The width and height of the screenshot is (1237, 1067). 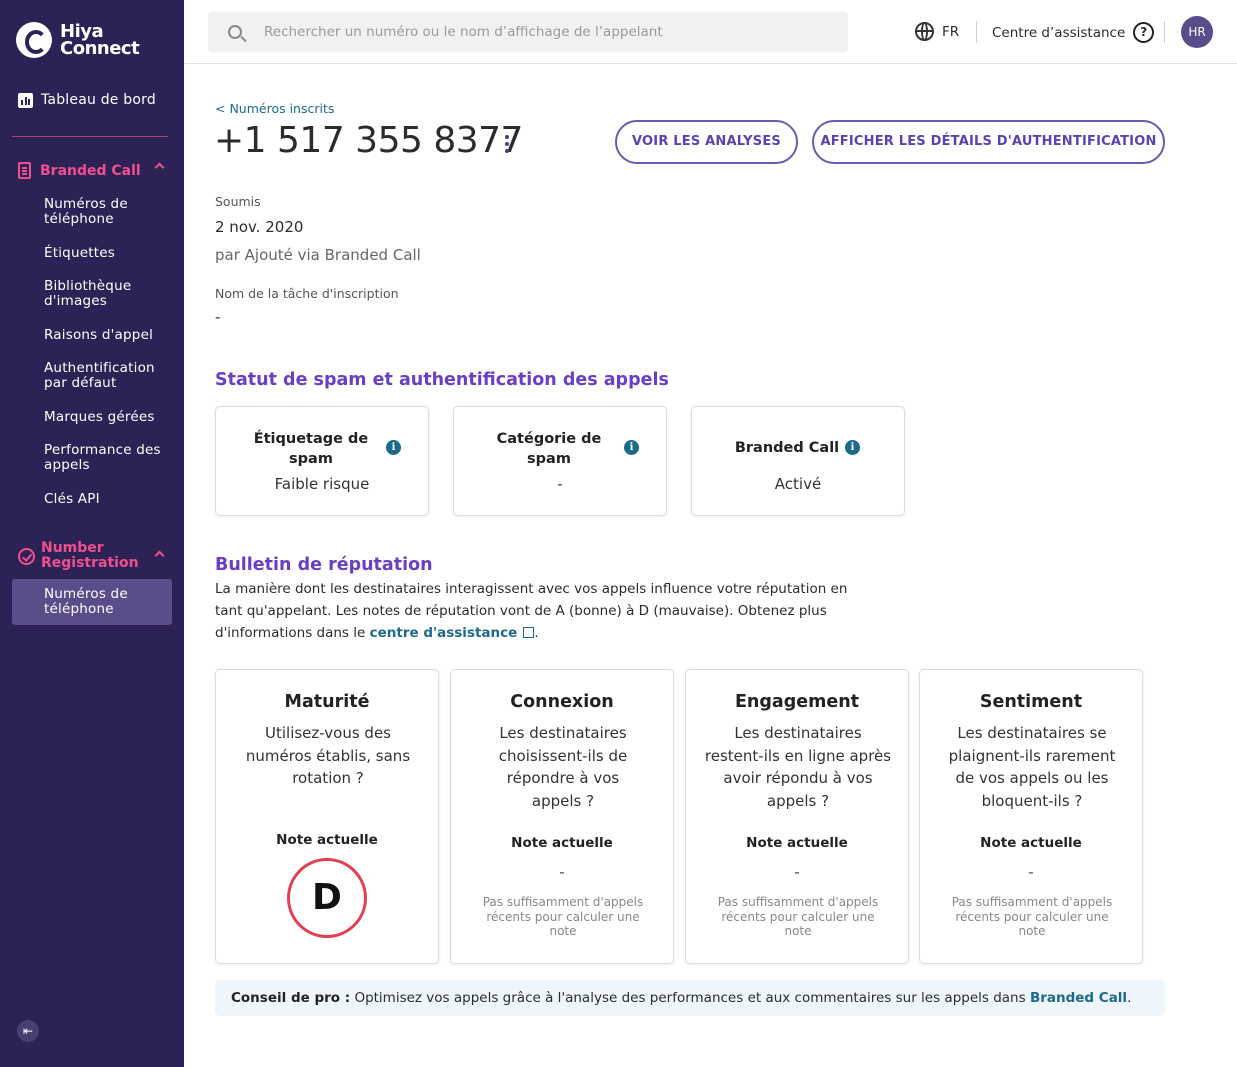 What do you see at coordinates (549, 449) in the screenshot?
I see `card-title: Catégorie de spam` at bounding box center [549, 449].